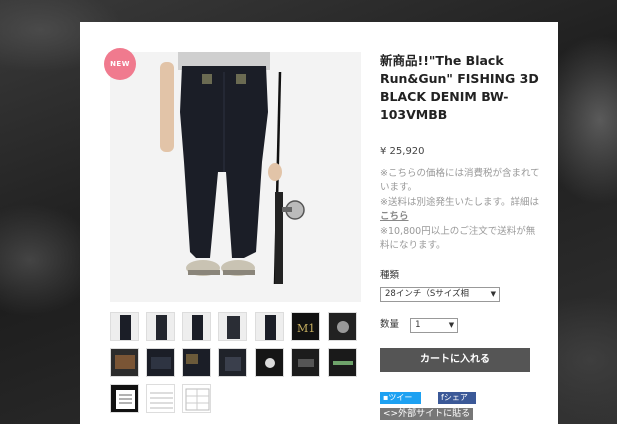 This screenshot has height=424, width=617. I want to click on shipping-note: ※送料は別途発生いたします。詳細はこちら, so click(460, 210).